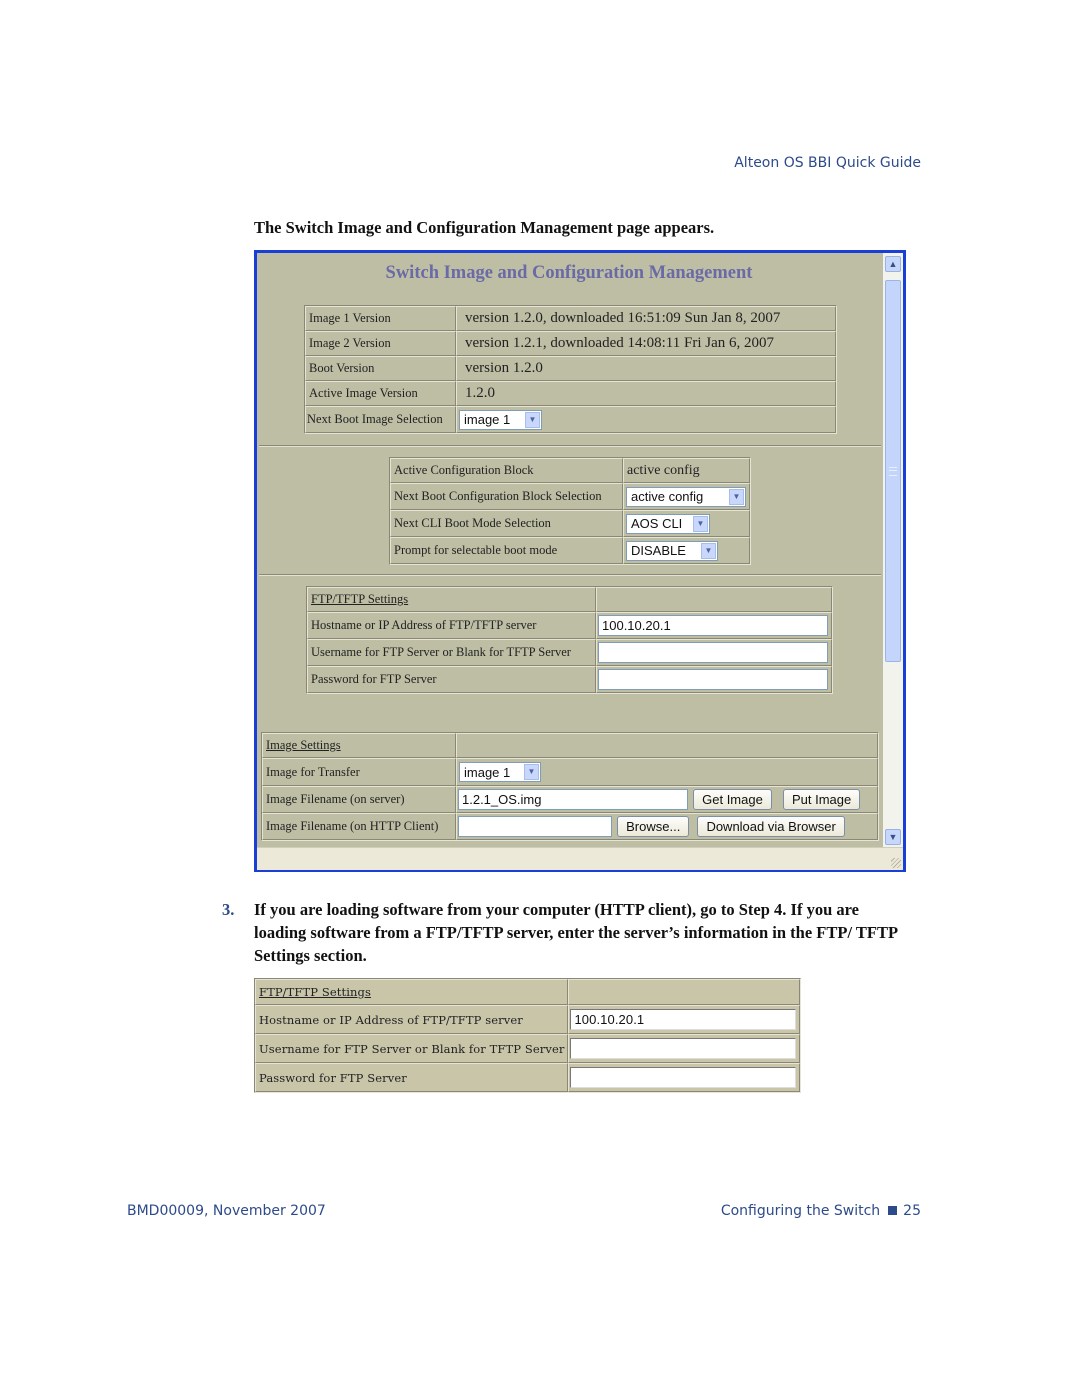 Image resolution: width=1080 pixels, height=1397 pixels. What do you see at coordinates (800, 1211) in the screenshot?
I see `footer-section-title: Configuring the Switch` at bounding box center [800, 1211].